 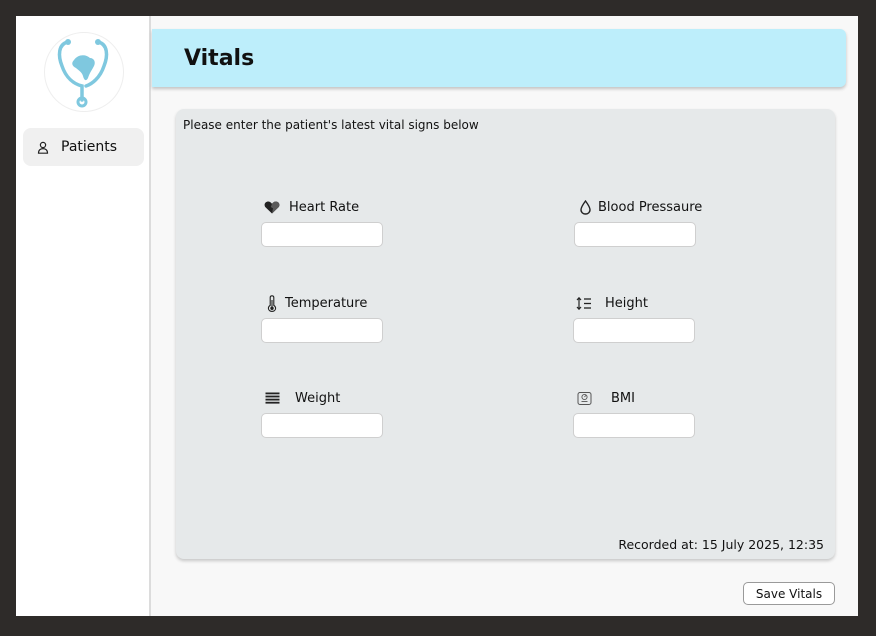 What do you see at coordinates (324, 207) in the screenshot?
I see `heart-rate-label: Heart Rate` at bounding box center [324, 207].